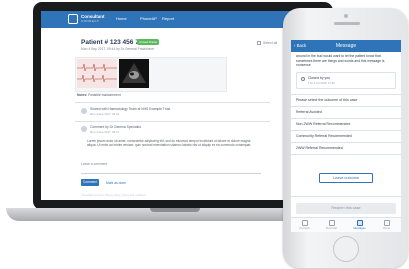 Image resolution: width=409 pixels, height=269 pixels. I want to click on reopen-case-button: Reopen this case, so click(346, 208).